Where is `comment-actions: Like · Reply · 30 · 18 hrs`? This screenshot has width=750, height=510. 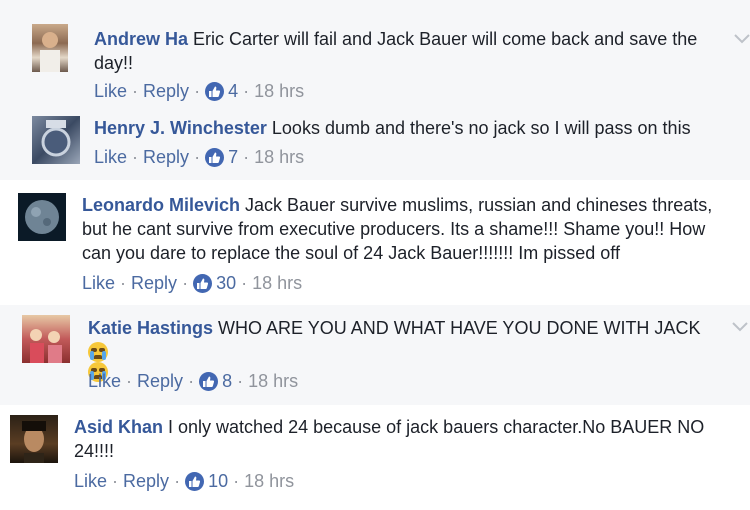 comment-actions: Like · Reply · 30 · 18 hrs is located at coordinates (192, 283).